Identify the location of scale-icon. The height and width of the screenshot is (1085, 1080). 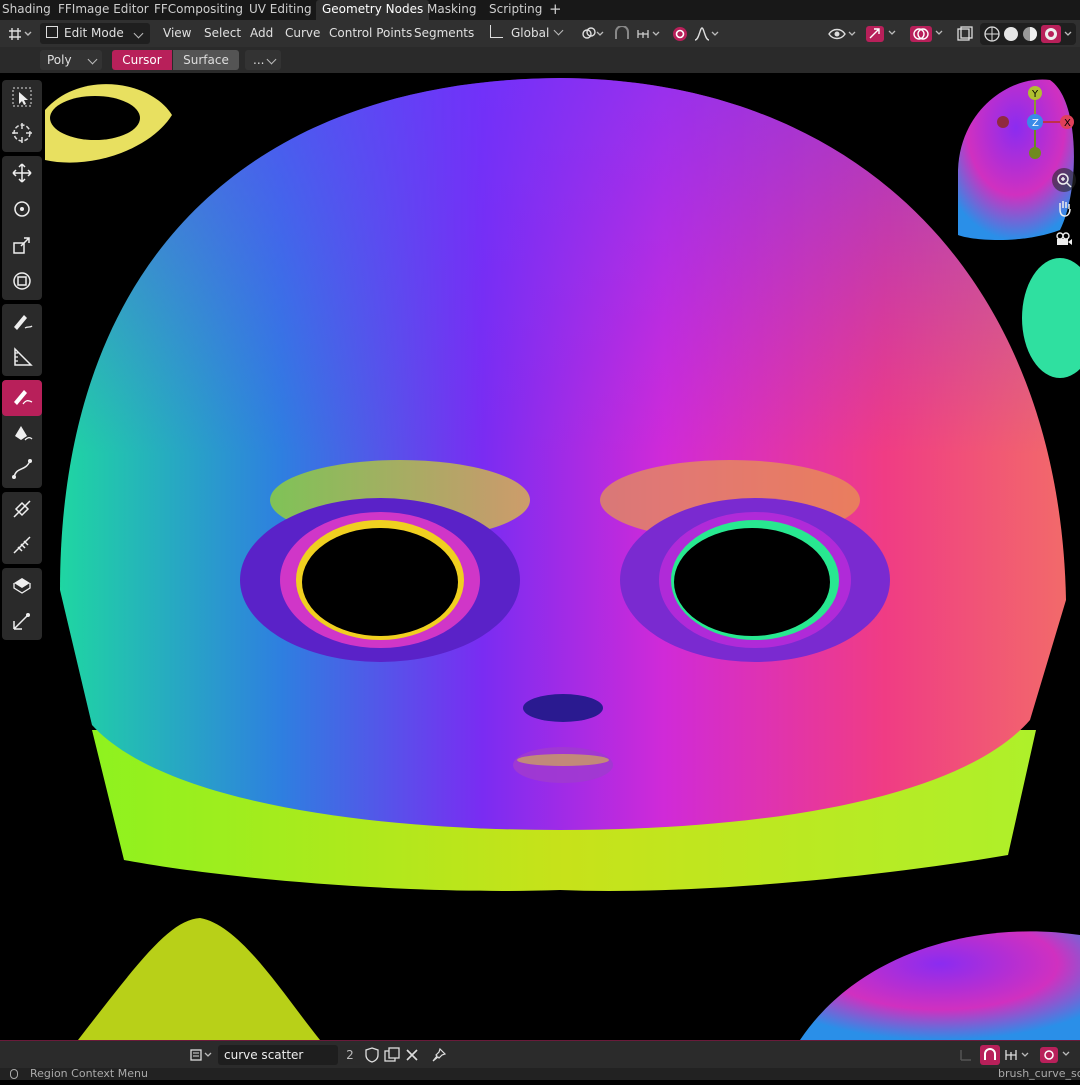
(22, 246).